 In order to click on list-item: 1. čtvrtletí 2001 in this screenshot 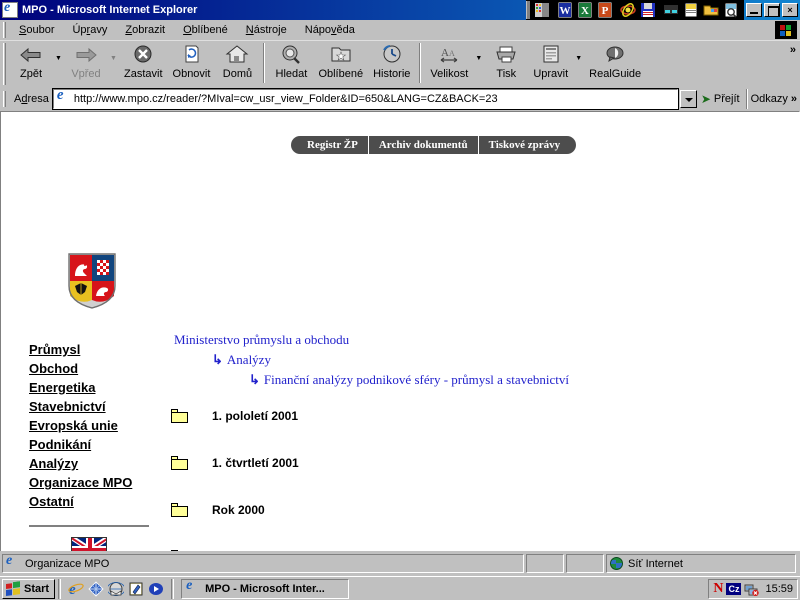, I will do `click(371, 462)`.